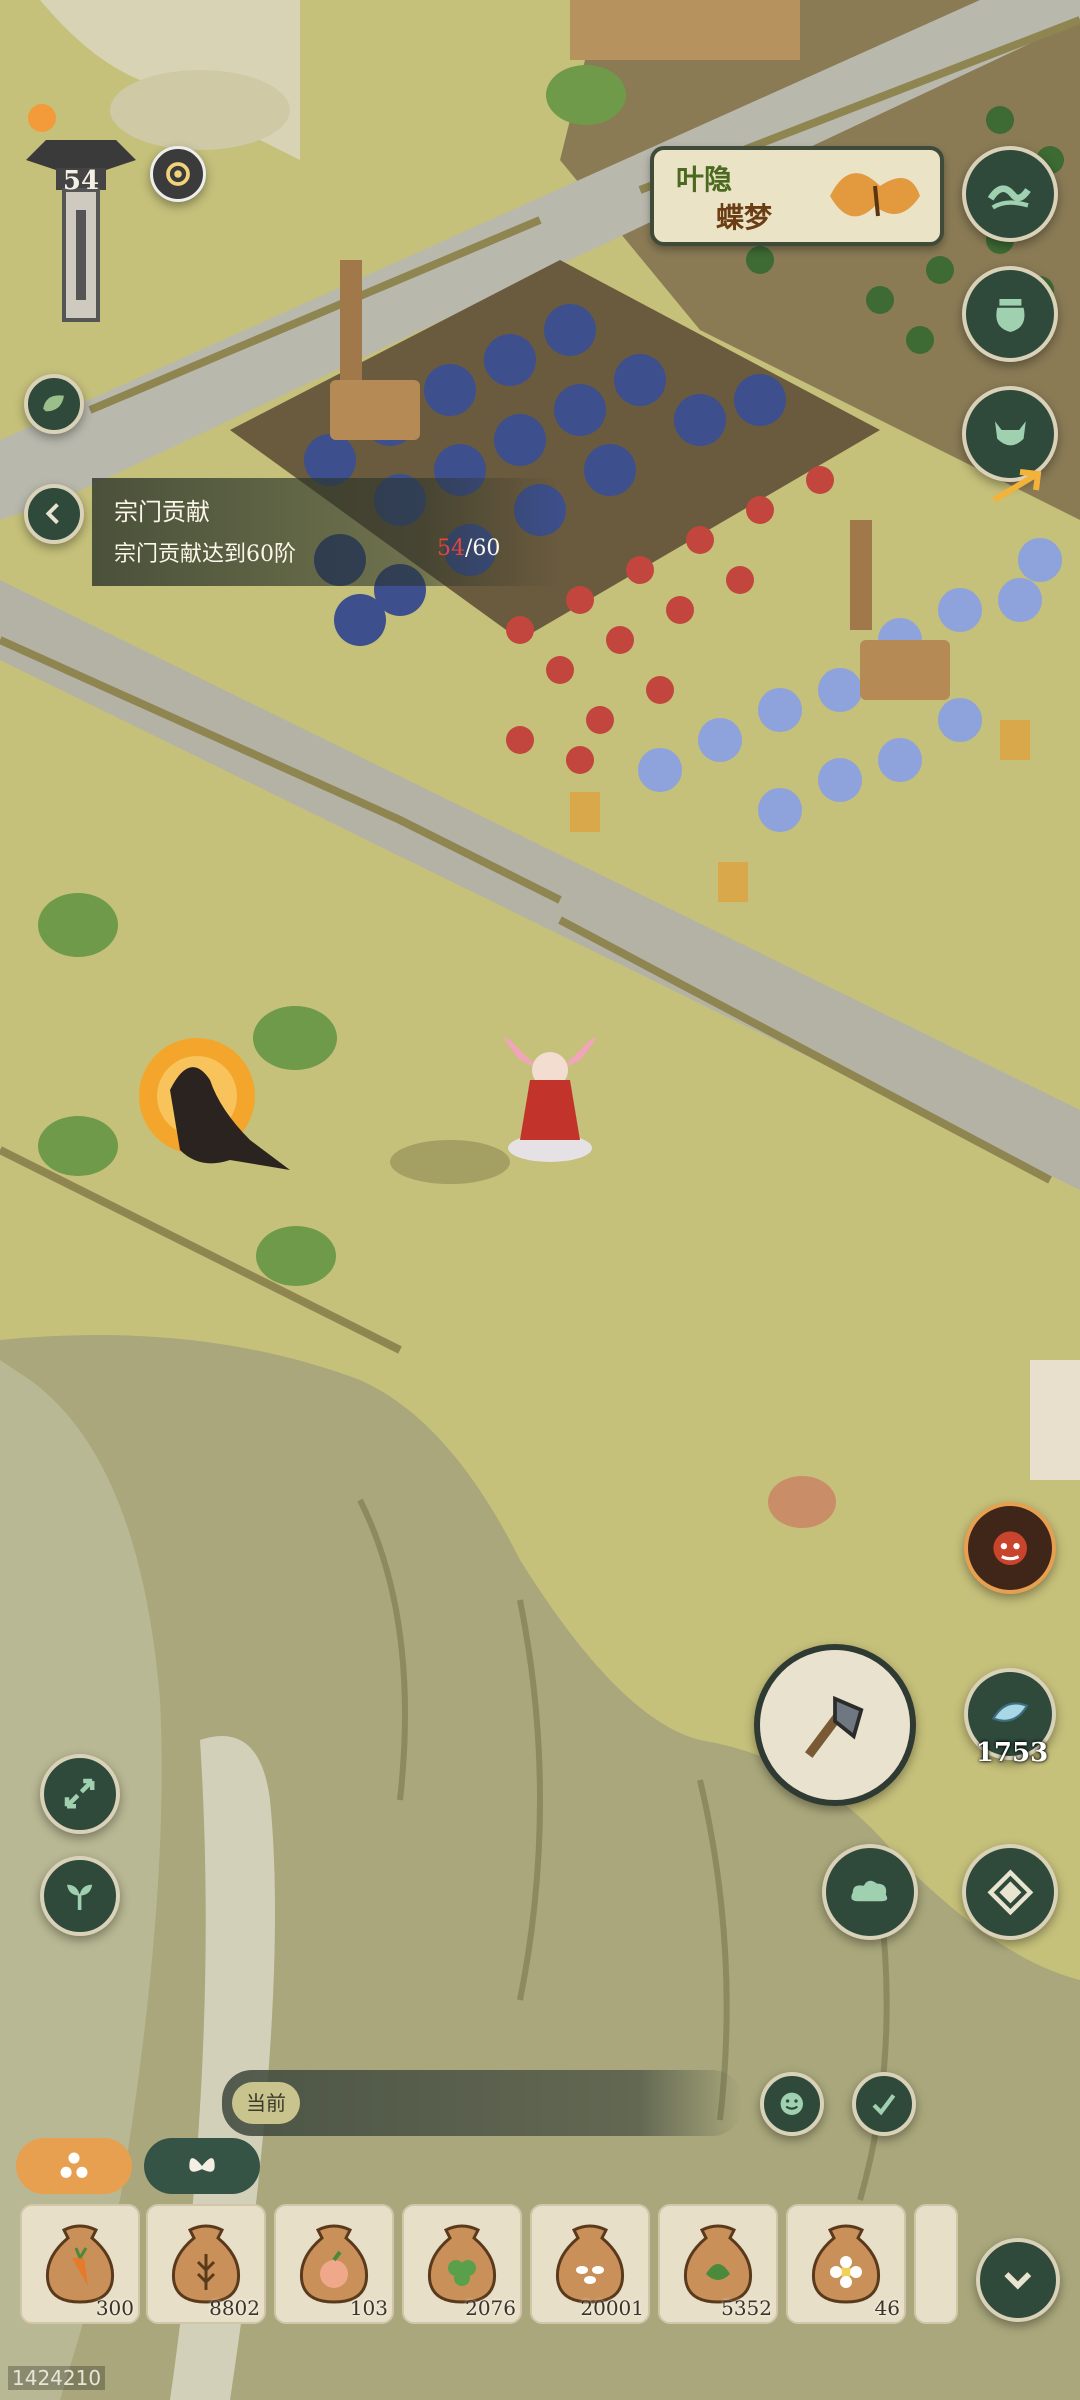 The width and height of the screenshot is (1080, 2400). What do you see at coordinates (1010, 432) in the screenshot?
I see `horned-beast-icon` at bounding box center [1010, 432].